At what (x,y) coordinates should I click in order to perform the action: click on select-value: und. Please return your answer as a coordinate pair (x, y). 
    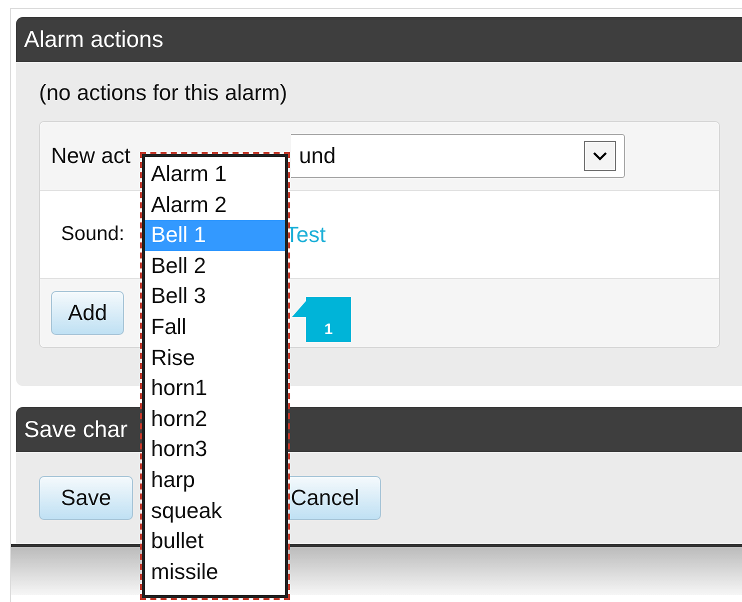
    Looking at the image, I should click on (317, 156).